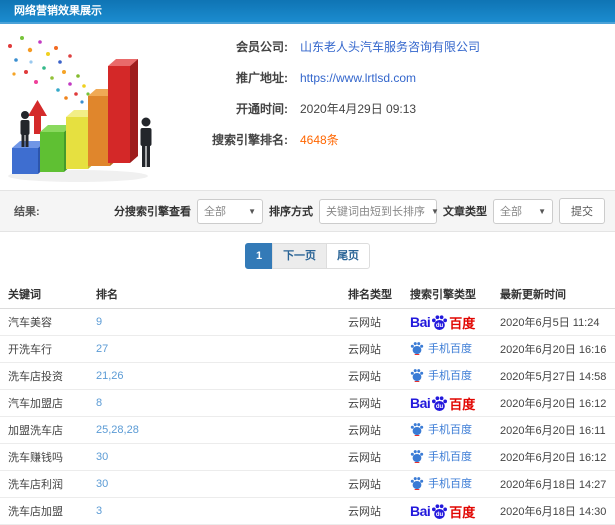 The image size is (615, 525). Describe the element at coordinates (511, 212) in the screenshot. I see `article-type-select-value: 全部` at that location.